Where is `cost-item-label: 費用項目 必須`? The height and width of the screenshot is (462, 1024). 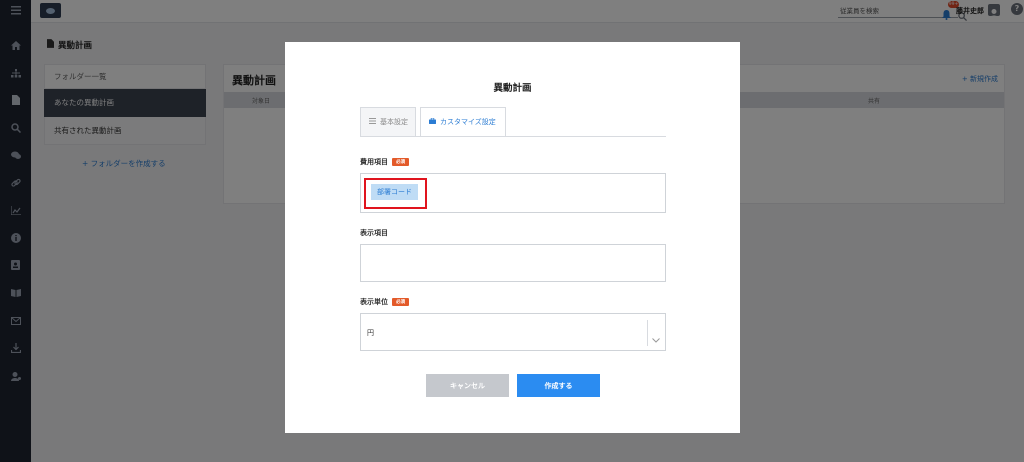
cost-item-label: 費用項目 必須 is located at coordinates (384, 162).